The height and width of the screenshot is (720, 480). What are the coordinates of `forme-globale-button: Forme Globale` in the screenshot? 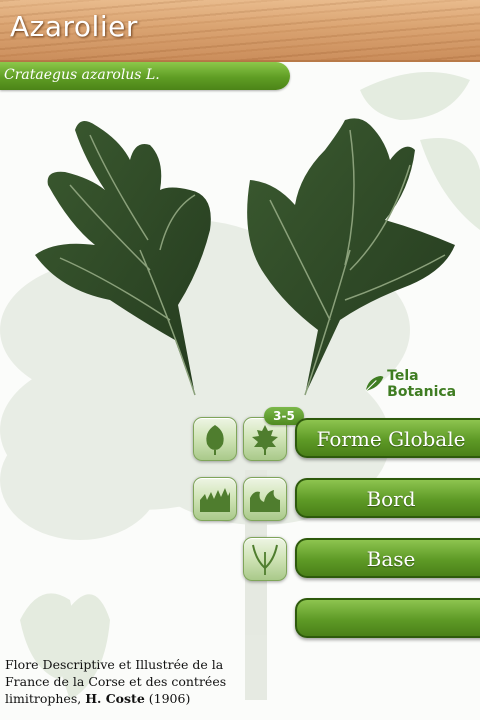 It's located at (387, 438).